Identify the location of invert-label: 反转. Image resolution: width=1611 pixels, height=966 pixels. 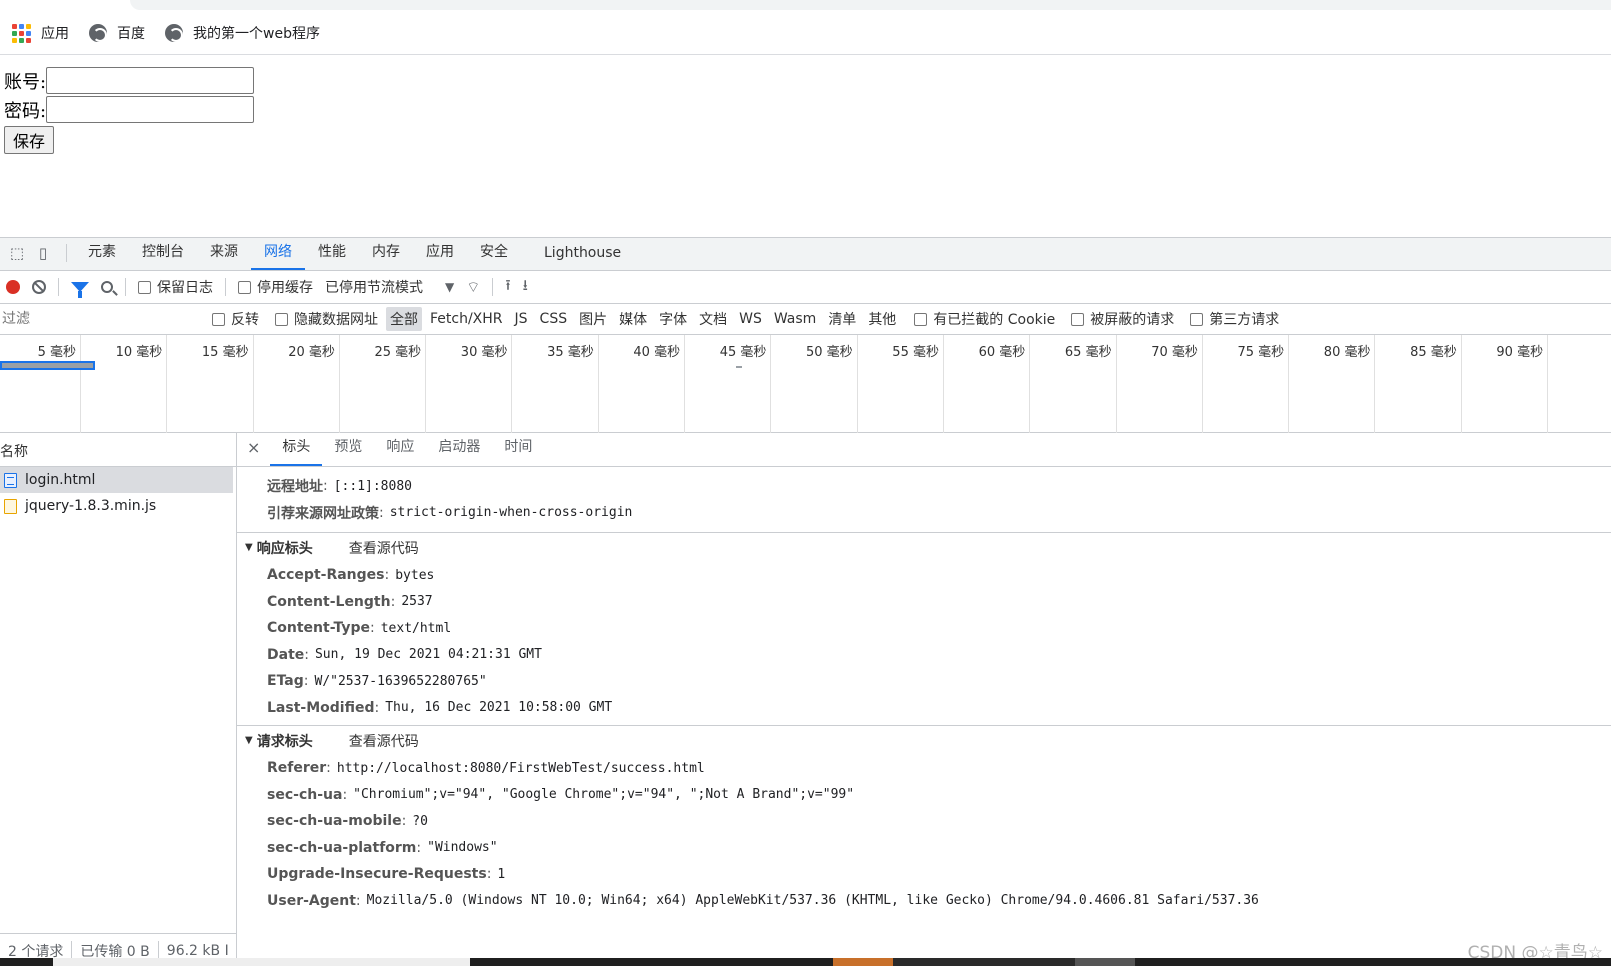
(245, 320).